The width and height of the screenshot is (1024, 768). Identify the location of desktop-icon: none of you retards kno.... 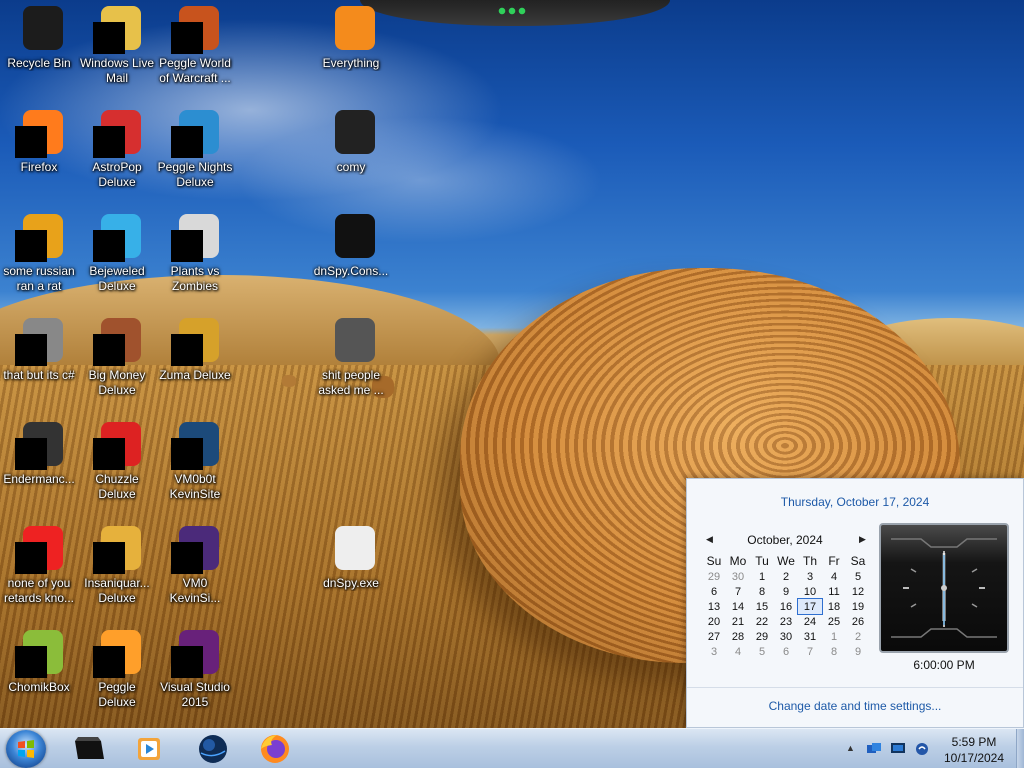
(39, 570).